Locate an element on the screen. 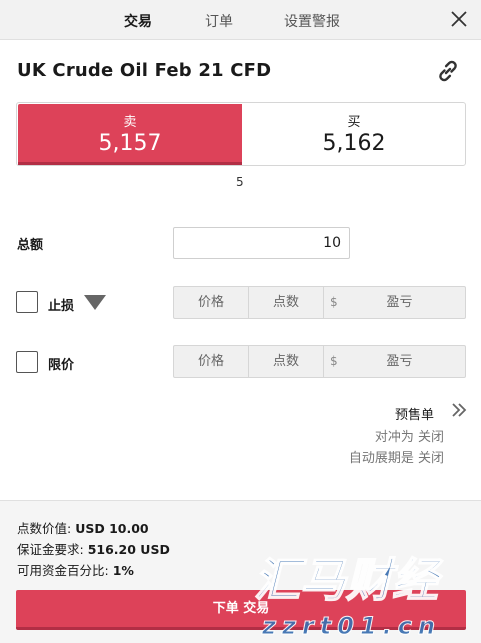 The width and height of the screenshot is (481, 643). point-value-label: 点数价值: is located at coordinates (44, 528).